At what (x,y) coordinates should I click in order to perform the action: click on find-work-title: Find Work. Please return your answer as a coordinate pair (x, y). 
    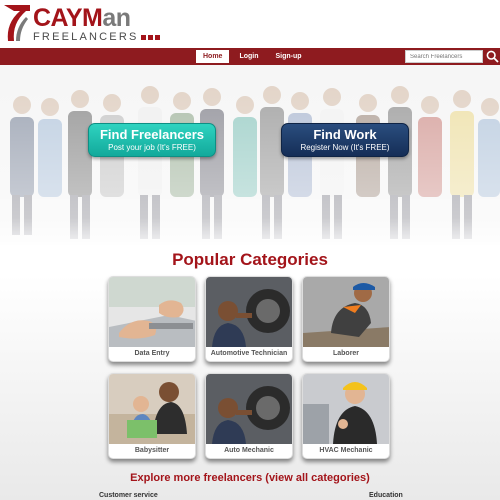
    Looking at the image, I should click on (345, 134).